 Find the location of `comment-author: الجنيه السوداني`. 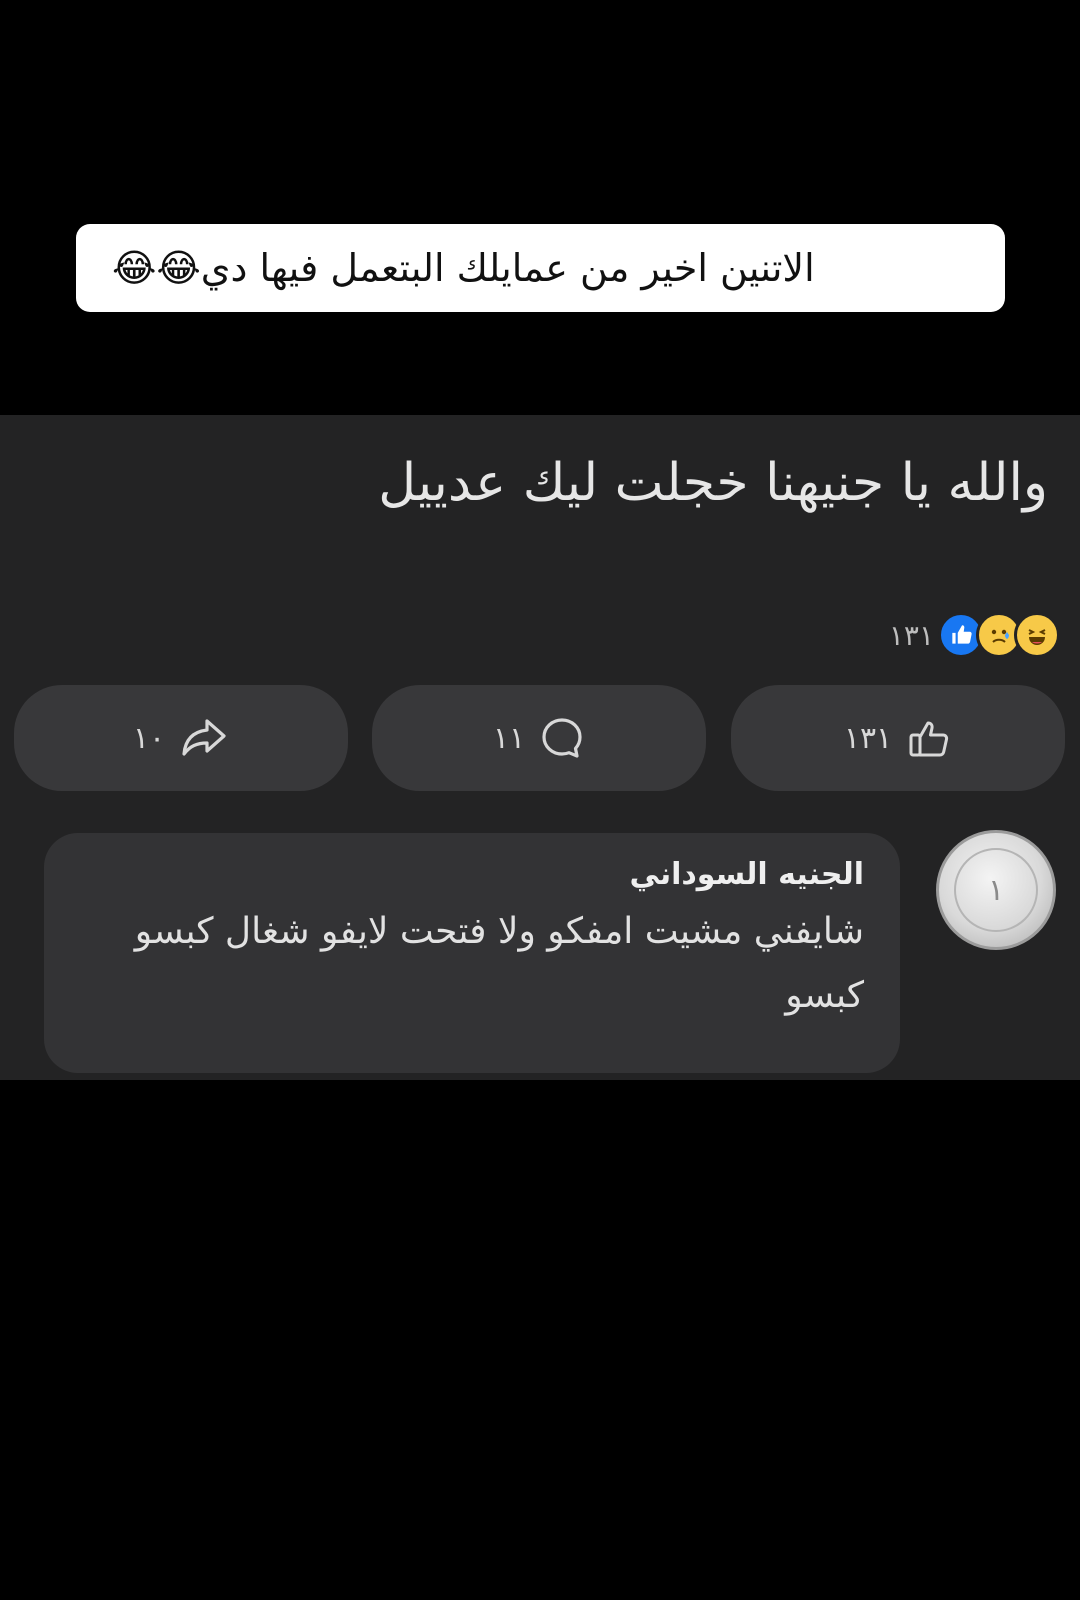

comment-author: الجنيه السوداني is located at coordinates (472, 874).